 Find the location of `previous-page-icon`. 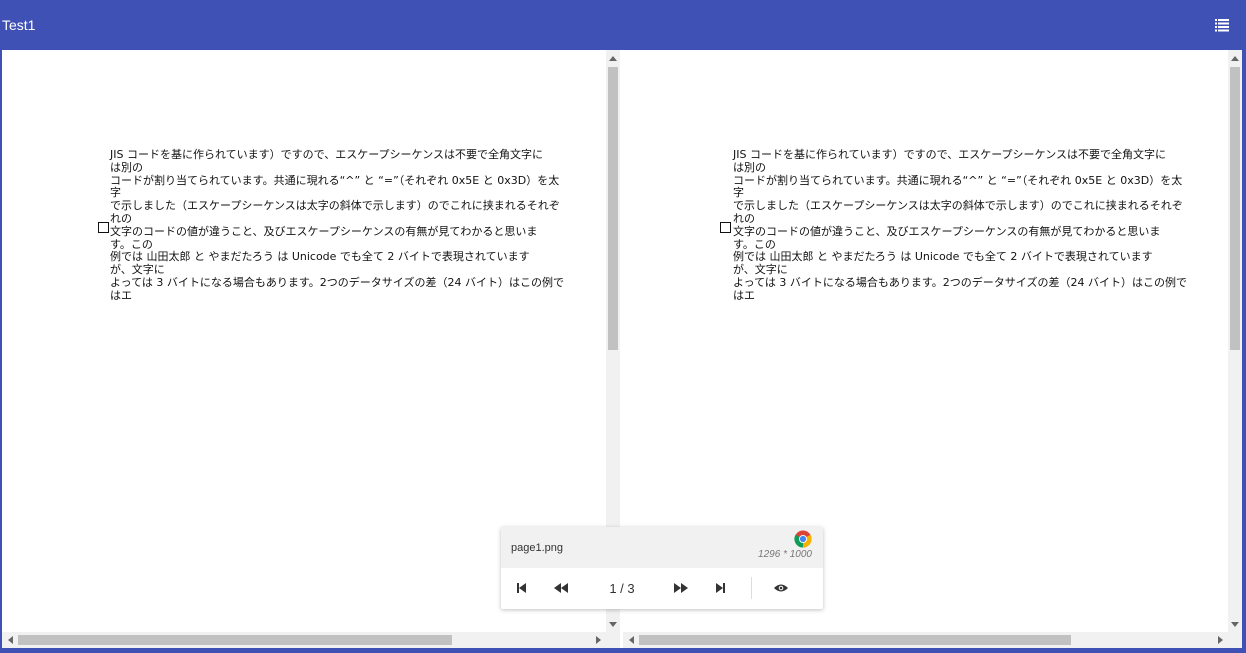

previous-page-icon is located at coordinates (561, 588).